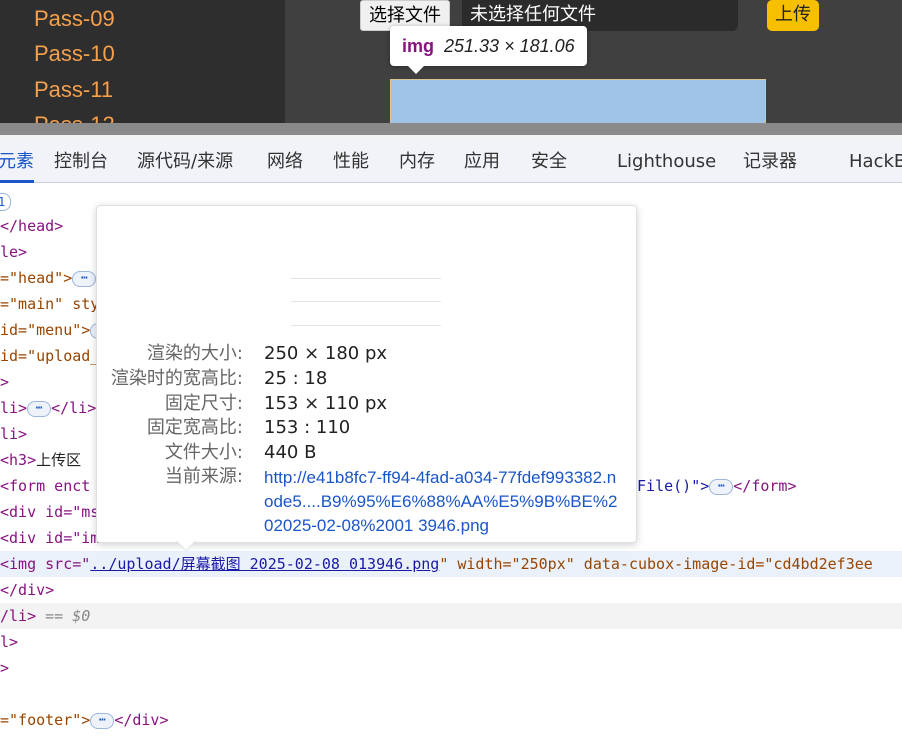 This screenshot has height=740, width=902. I want to click on line-text: ="main" sty, so click(50, 304).